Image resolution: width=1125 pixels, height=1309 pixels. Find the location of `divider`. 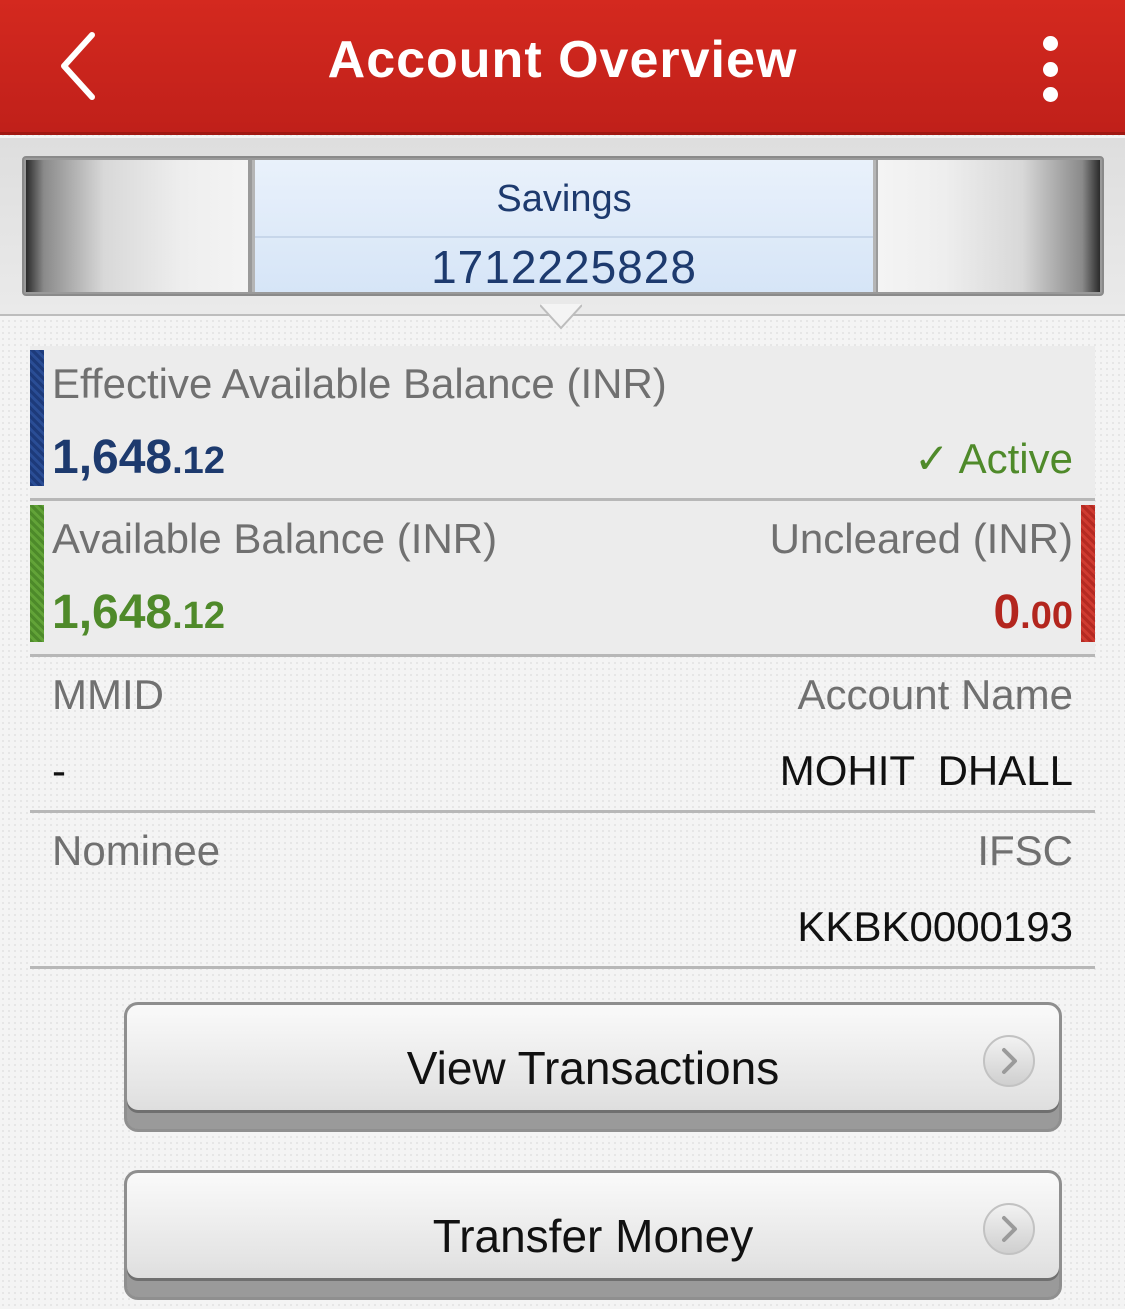

divider is located at coordinates (564, 237).